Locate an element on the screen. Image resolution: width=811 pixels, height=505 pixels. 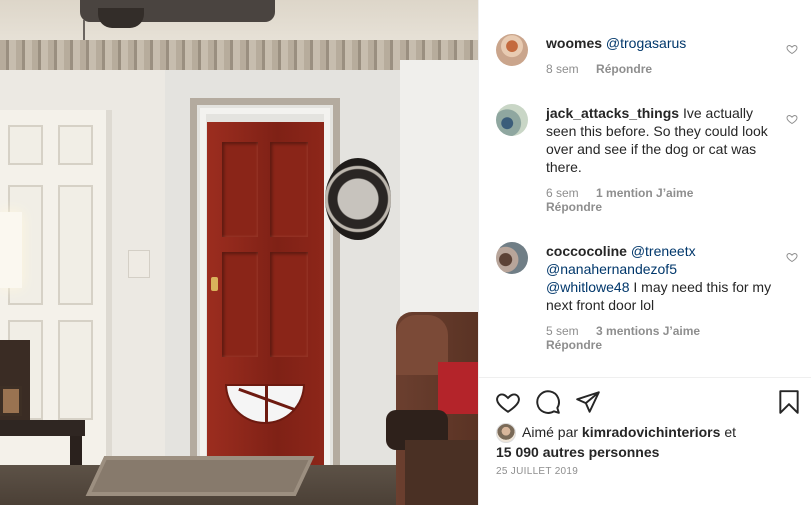
comment-icon is located at coordinates (548, 402).